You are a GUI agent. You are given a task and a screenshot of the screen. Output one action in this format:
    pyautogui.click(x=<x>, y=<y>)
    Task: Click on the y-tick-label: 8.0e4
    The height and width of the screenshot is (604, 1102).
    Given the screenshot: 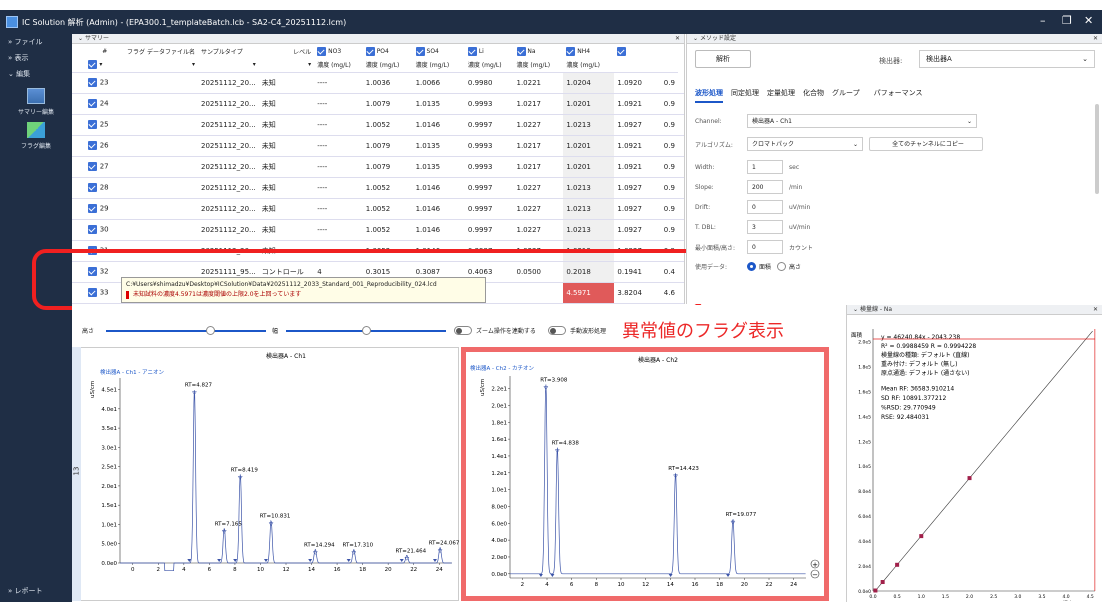 What is the action you would take?
    pyautogui.click(x=864, y=492)
    